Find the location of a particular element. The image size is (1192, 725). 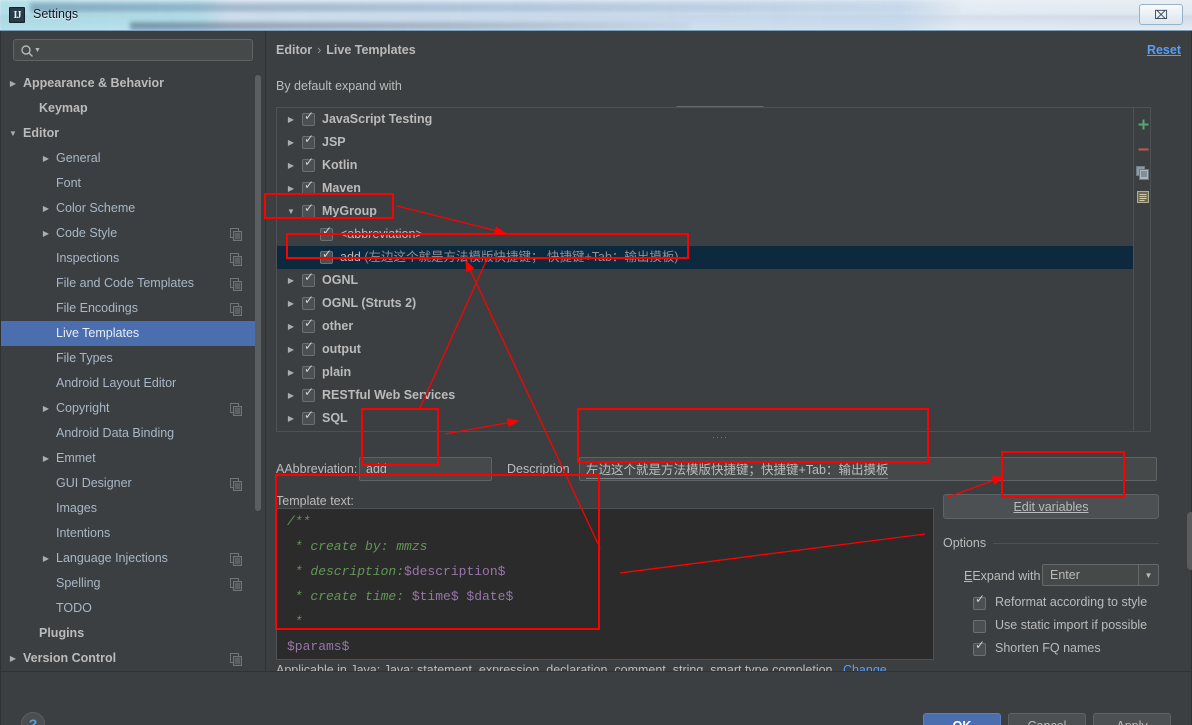

sidebar-item-emmet: ▶ Emmet is located at coordinates (129, 458).